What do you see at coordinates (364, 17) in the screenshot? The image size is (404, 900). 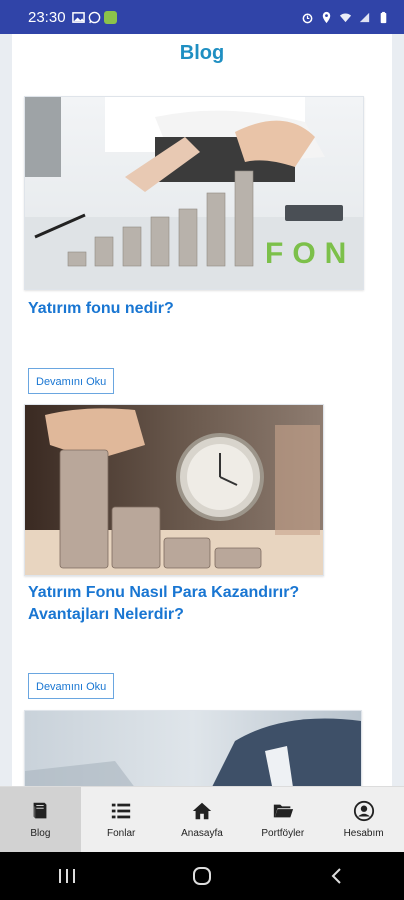 I see `signal-icon` at bounding box center [364, 17].